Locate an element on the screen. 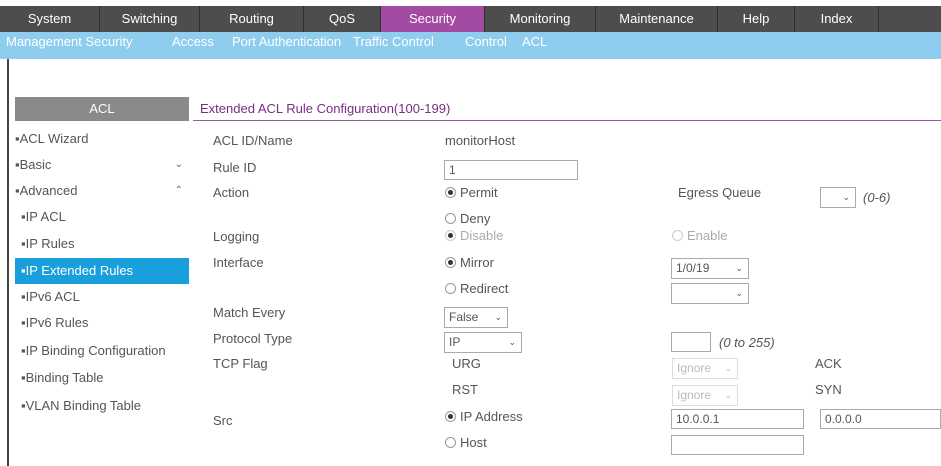  acl-id-value: monitorHost is located at coordinates (480, 140).